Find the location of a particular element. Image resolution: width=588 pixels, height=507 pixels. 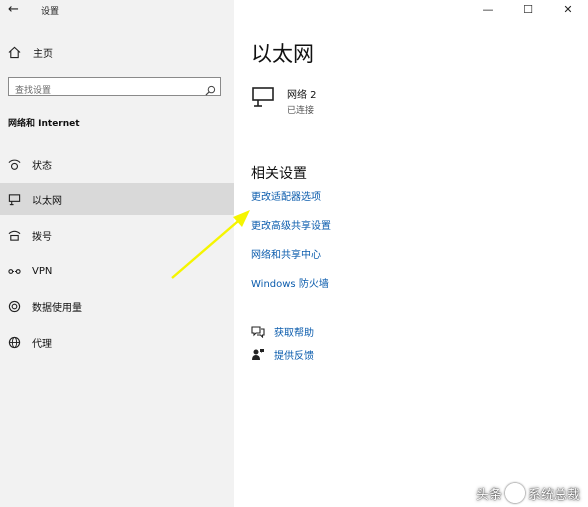

help-chat-icon is located at coordinates (258, 332).